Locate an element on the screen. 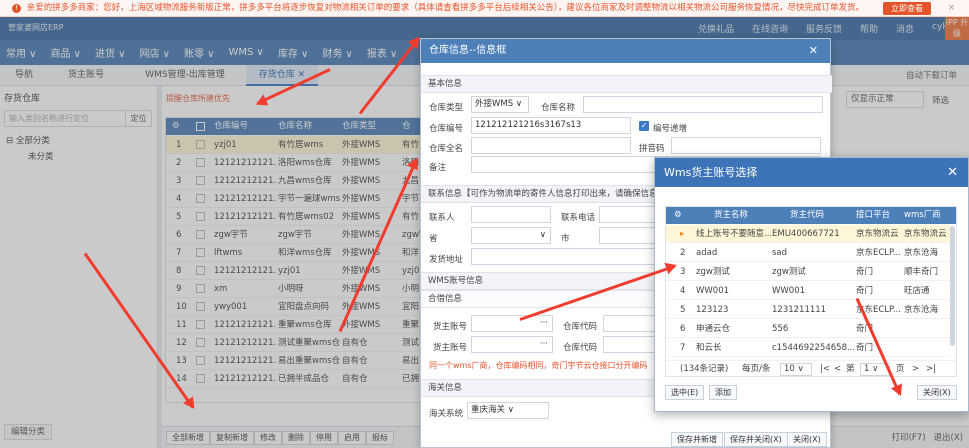 The image size is (969, 448). cell-code: 556 is located at coordinates (780, 329).